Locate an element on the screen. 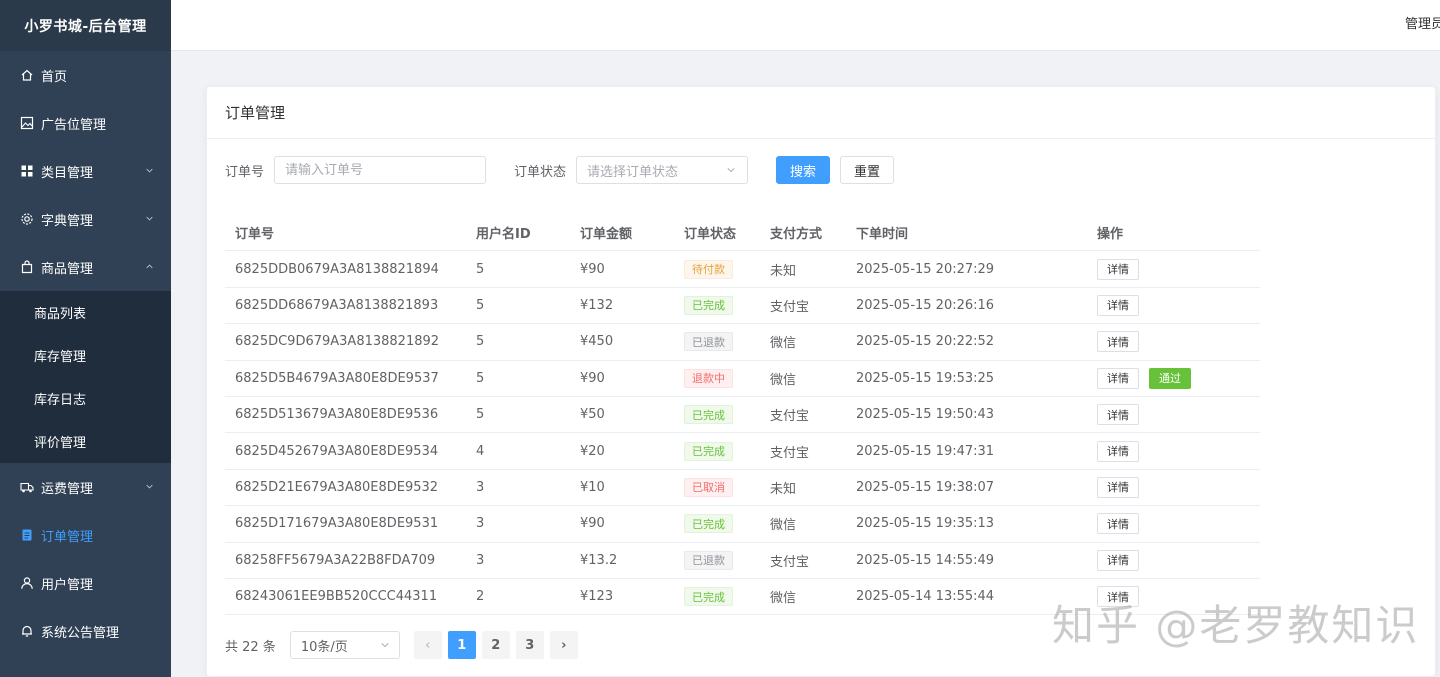  status-select: 请选择订单状态 is located at coordinates (662, 170).